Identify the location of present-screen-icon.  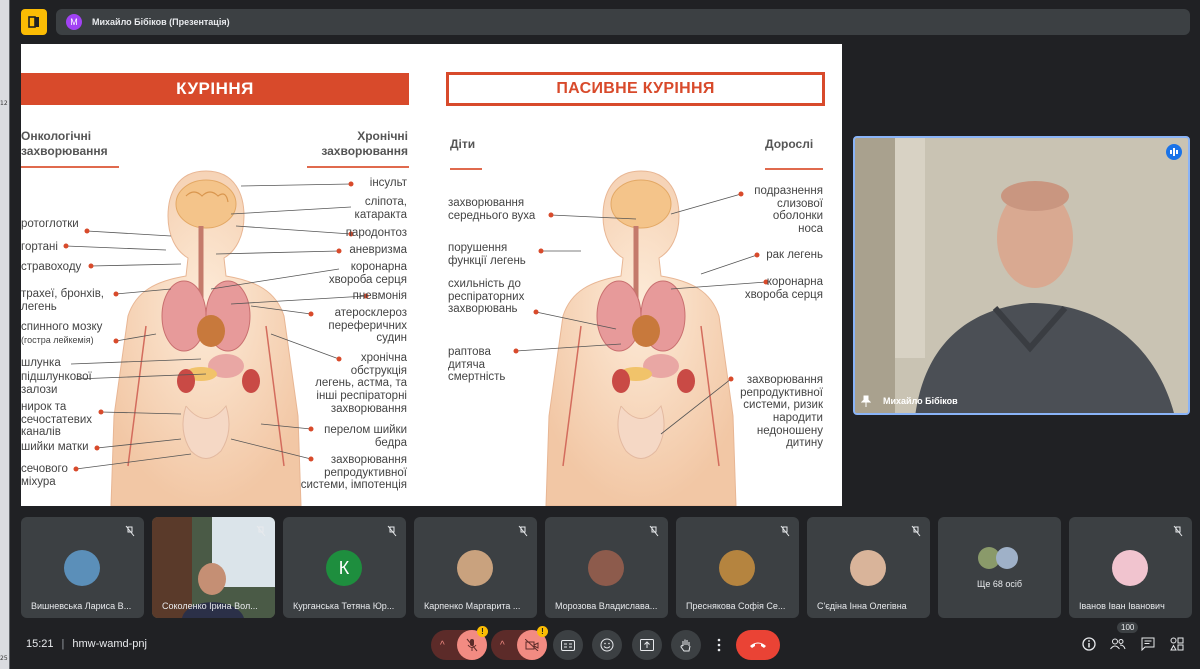
(647, 645).